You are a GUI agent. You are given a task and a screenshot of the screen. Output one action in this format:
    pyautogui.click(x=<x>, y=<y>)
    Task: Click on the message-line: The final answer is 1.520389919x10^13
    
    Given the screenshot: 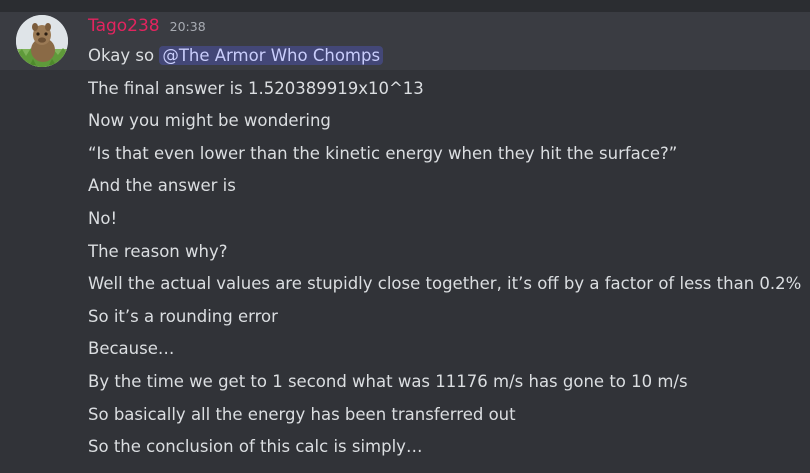 What is the action you would take?
    pyautogui.click(x=256, y=88)
    